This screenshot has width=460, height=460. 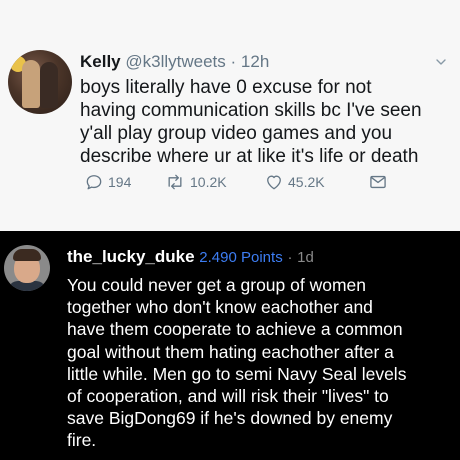 What do you see at coordinates (235, 329) in the screenshot?
I see `comment-text-line: have them cooperate to achieve a common` at bounding box center [235, 329].